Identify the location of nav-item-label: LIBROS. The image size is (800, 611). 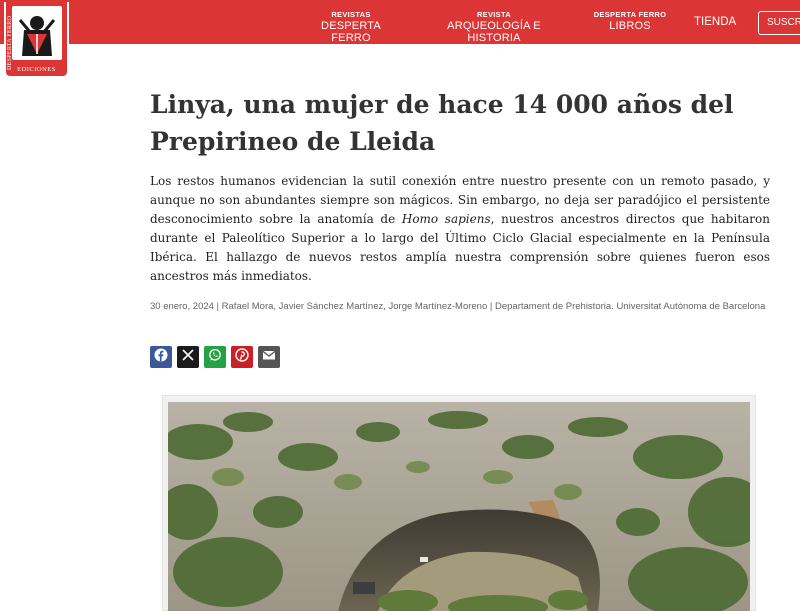
(630, 26).